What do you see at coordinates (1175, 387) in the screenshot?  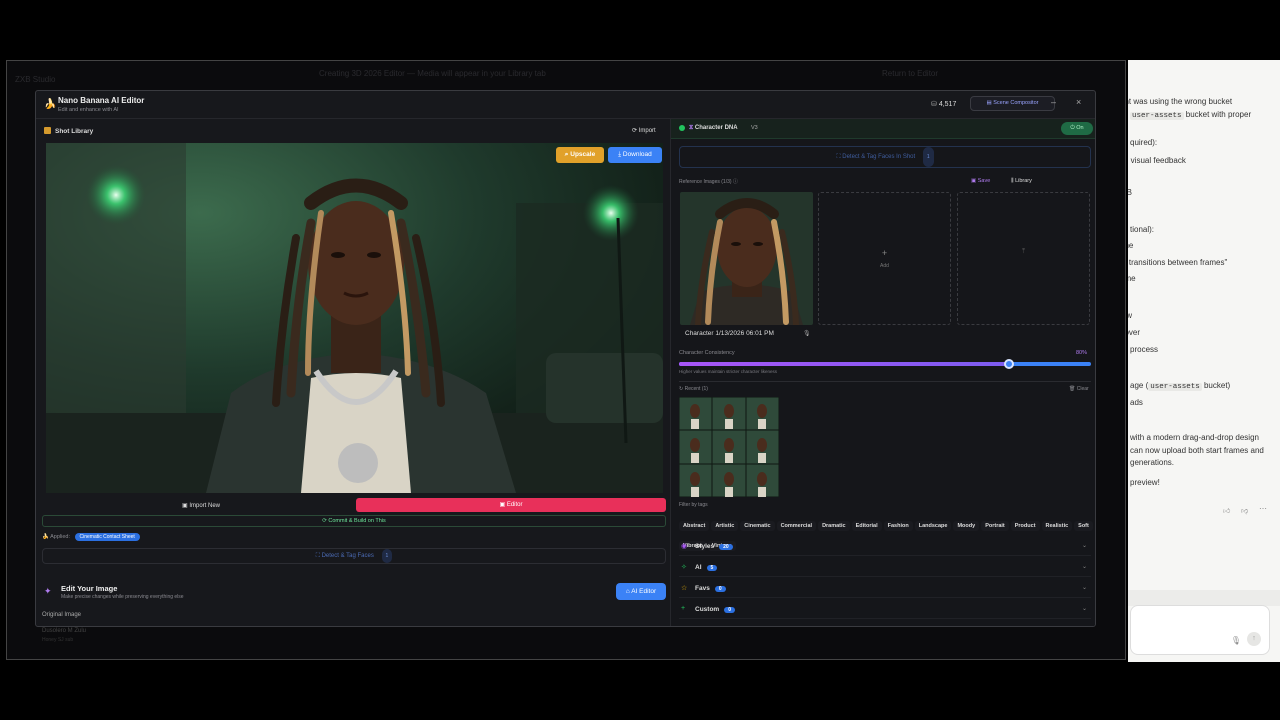 I see `chat-code: user-assets` at bounding box center [1175, 387].